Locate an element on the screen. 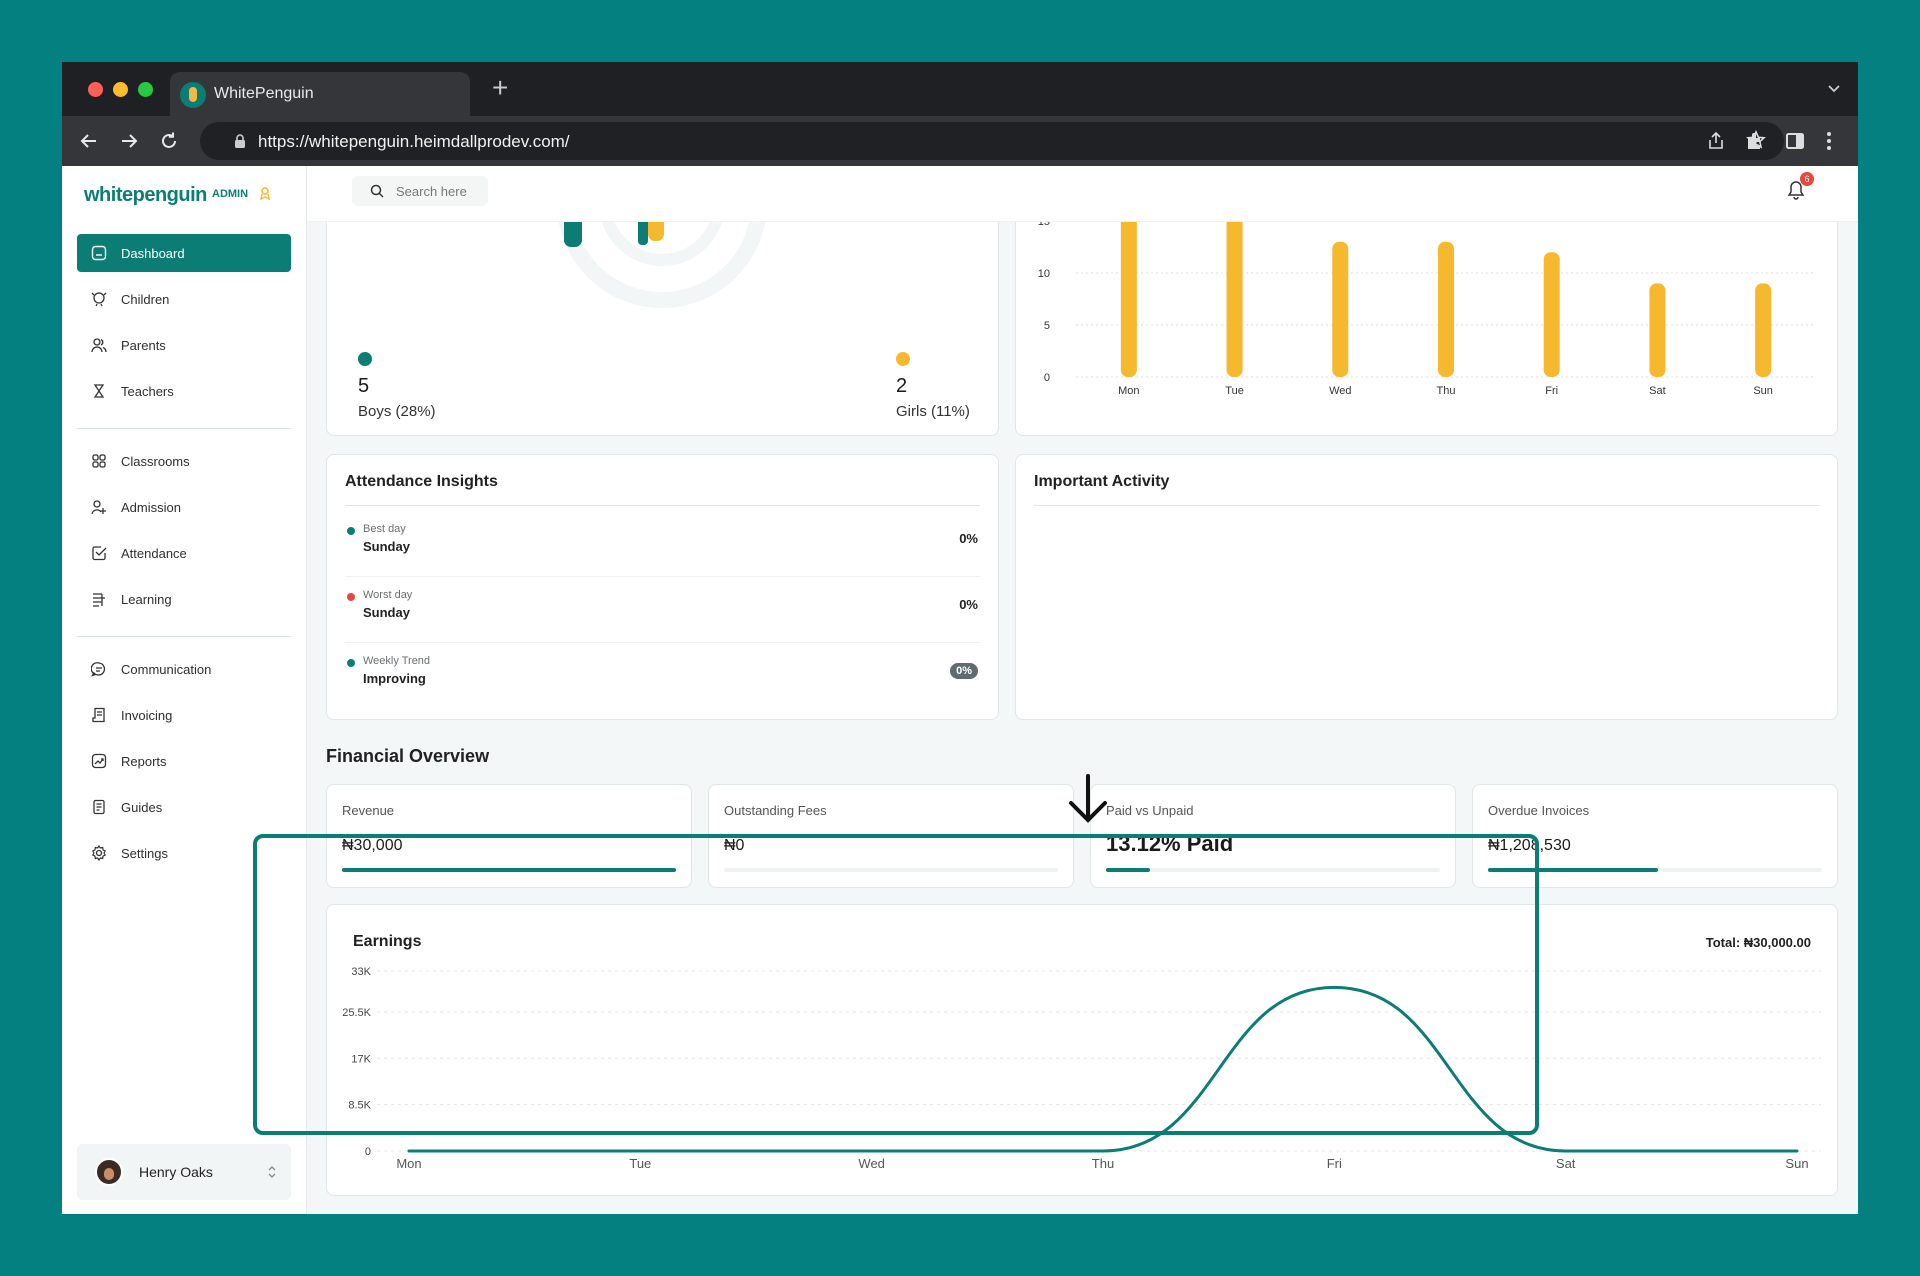 This screenshot has height=1276, width=1920. address-bar: https://whitepenguin.heimdallprodev.com/ is located at coordinates (960, 141).